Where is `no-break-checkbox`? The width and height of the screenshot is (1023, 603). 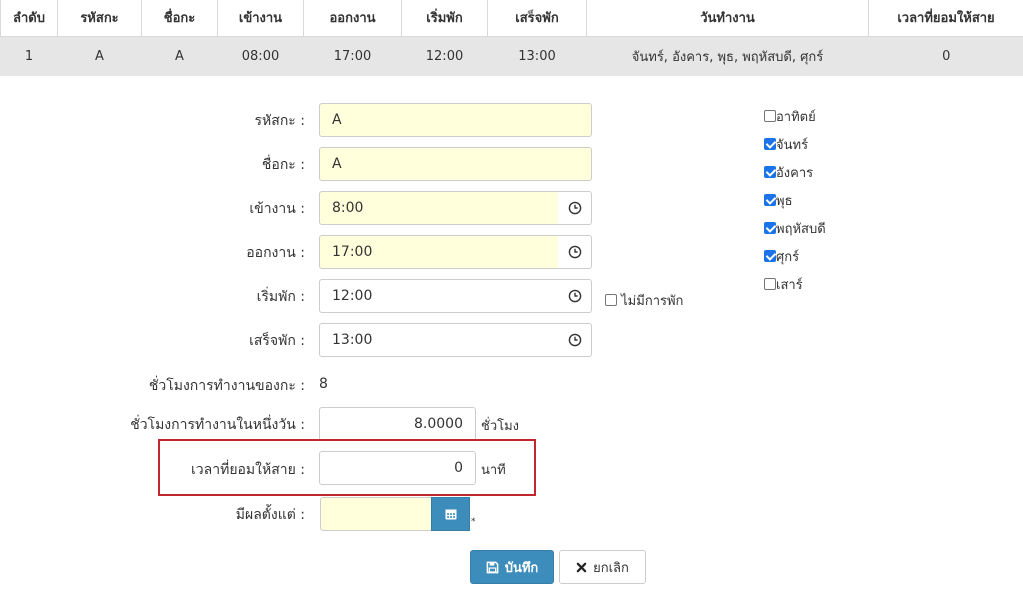
no-break-checkbox is located at coordinates (611, 300).